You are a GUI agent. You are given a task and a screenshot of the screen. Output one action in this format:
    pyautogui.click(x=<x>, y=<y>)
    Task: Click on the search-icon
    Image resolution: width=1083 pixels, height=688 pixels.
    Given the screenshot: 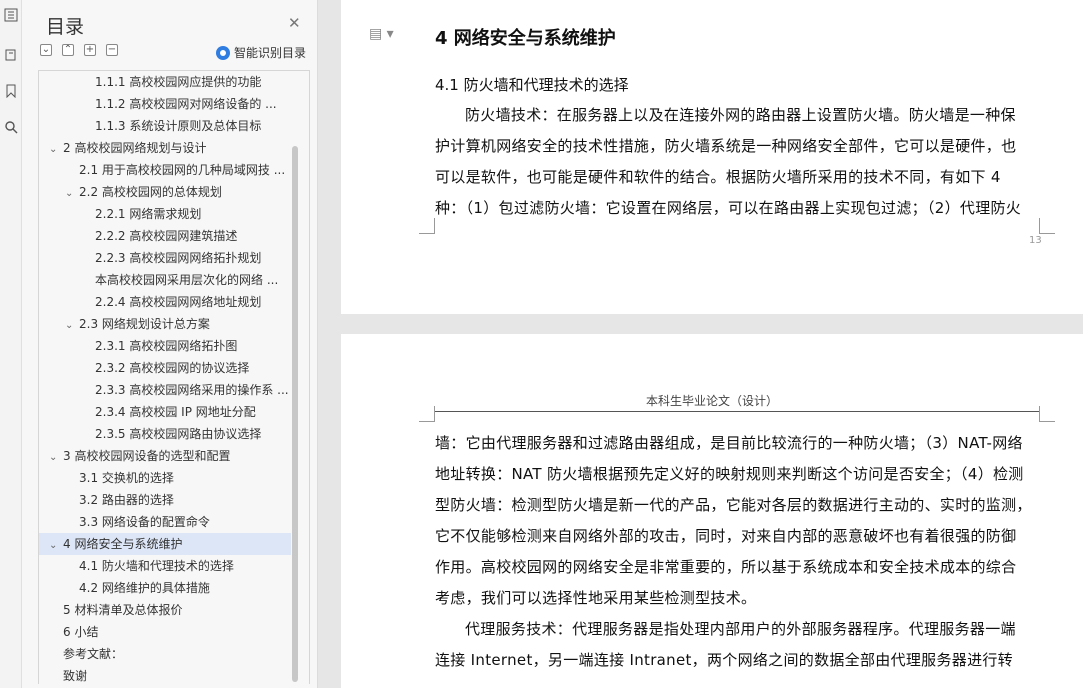 What is the action you would take?
    pyautogui.click(x=11, y=127)
    